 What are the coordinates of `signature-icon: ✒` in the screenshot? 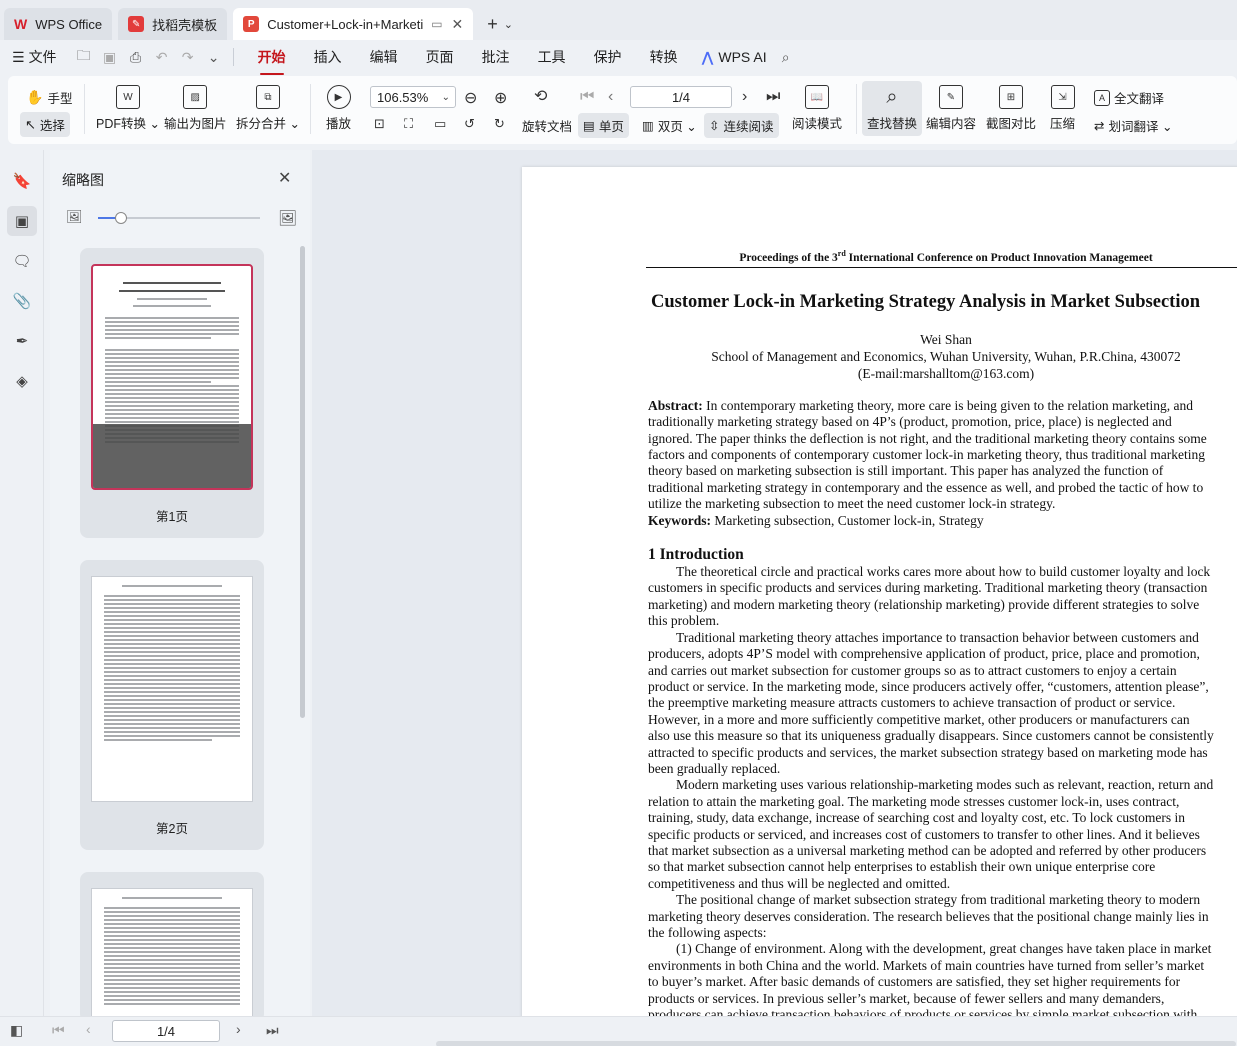 It's located at (22, 341).